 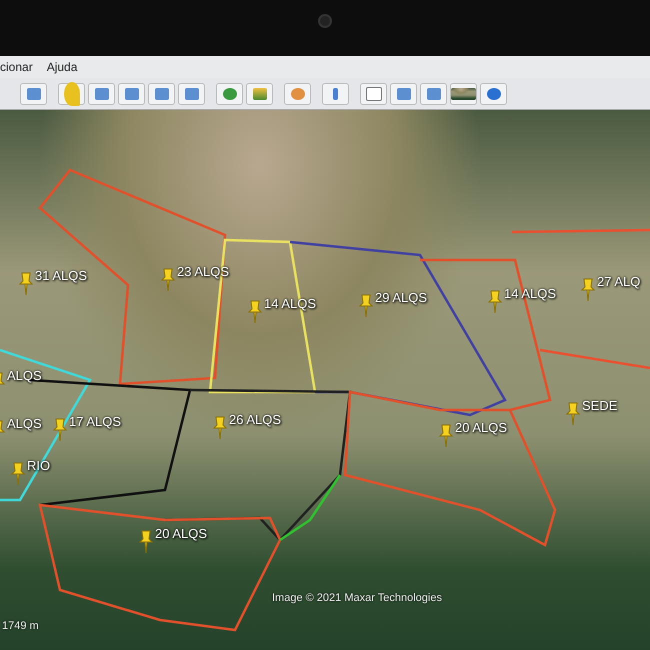 I want to click on placemark-label: 27 ALQ, so click(x=618, y=281).